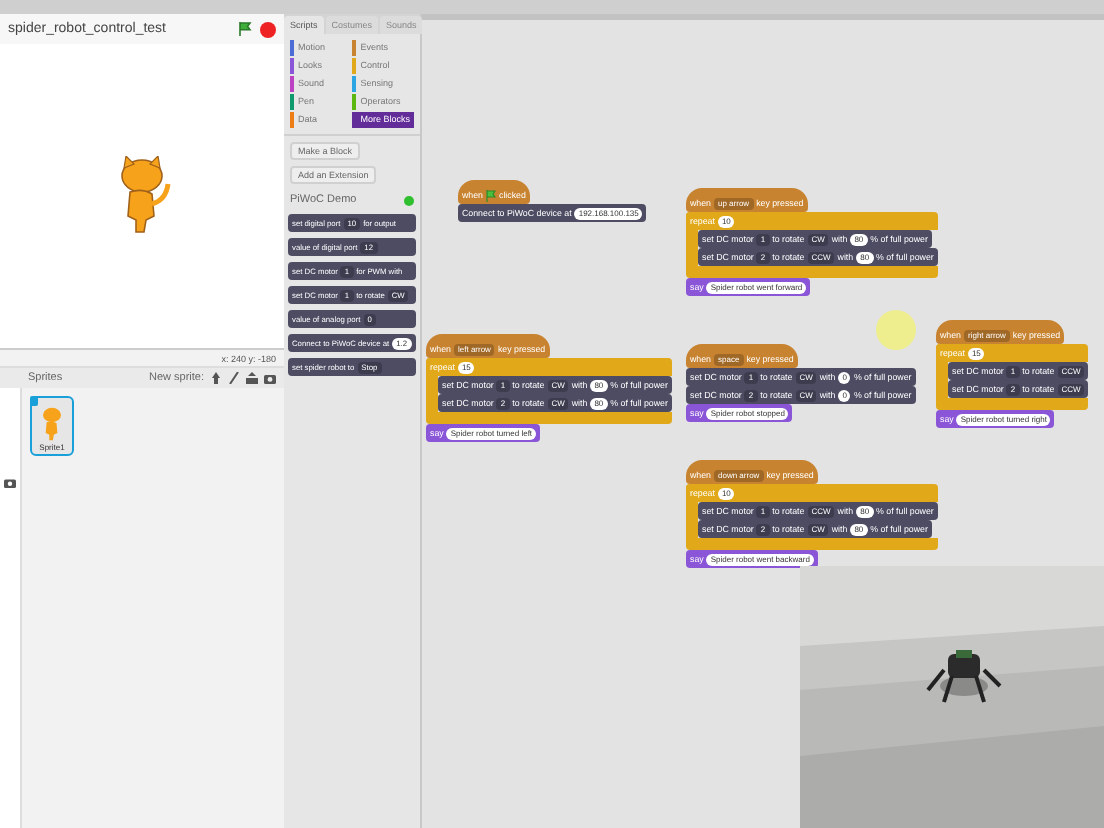 The image size is (1104, 828). What do you see at coordinates (52, 424) in the screenshot?
I see `sprite-figure` at bounding box center [52, 424].